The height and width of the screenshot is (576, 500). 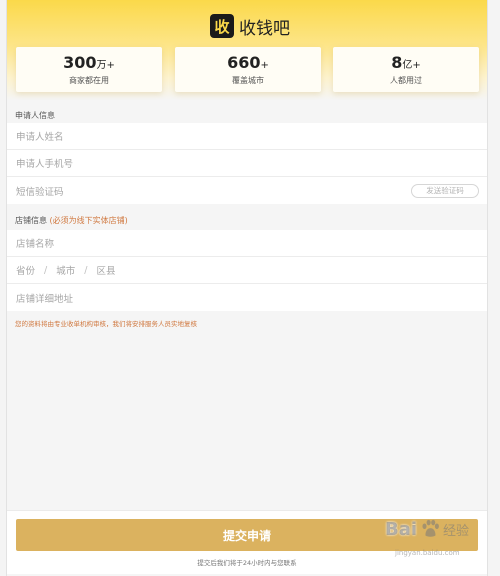 What do you see at coordinates (65, 270) in the screenshot?
I see `city-select: 城市` at bounding box center [65, 270].